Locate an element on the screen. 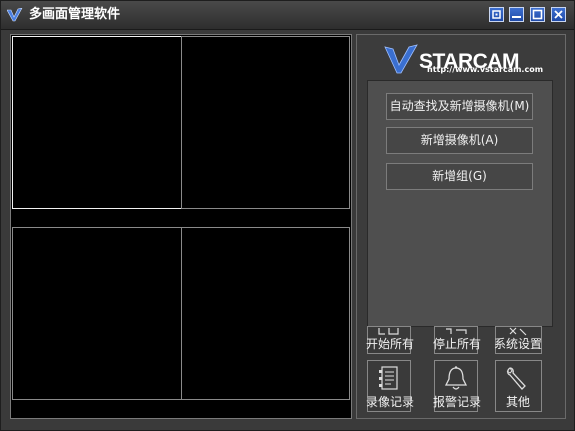 This screenshot has height=431, width=575. add-camera-button: 新增摄像机(A) is located at coordinates (459, 140).